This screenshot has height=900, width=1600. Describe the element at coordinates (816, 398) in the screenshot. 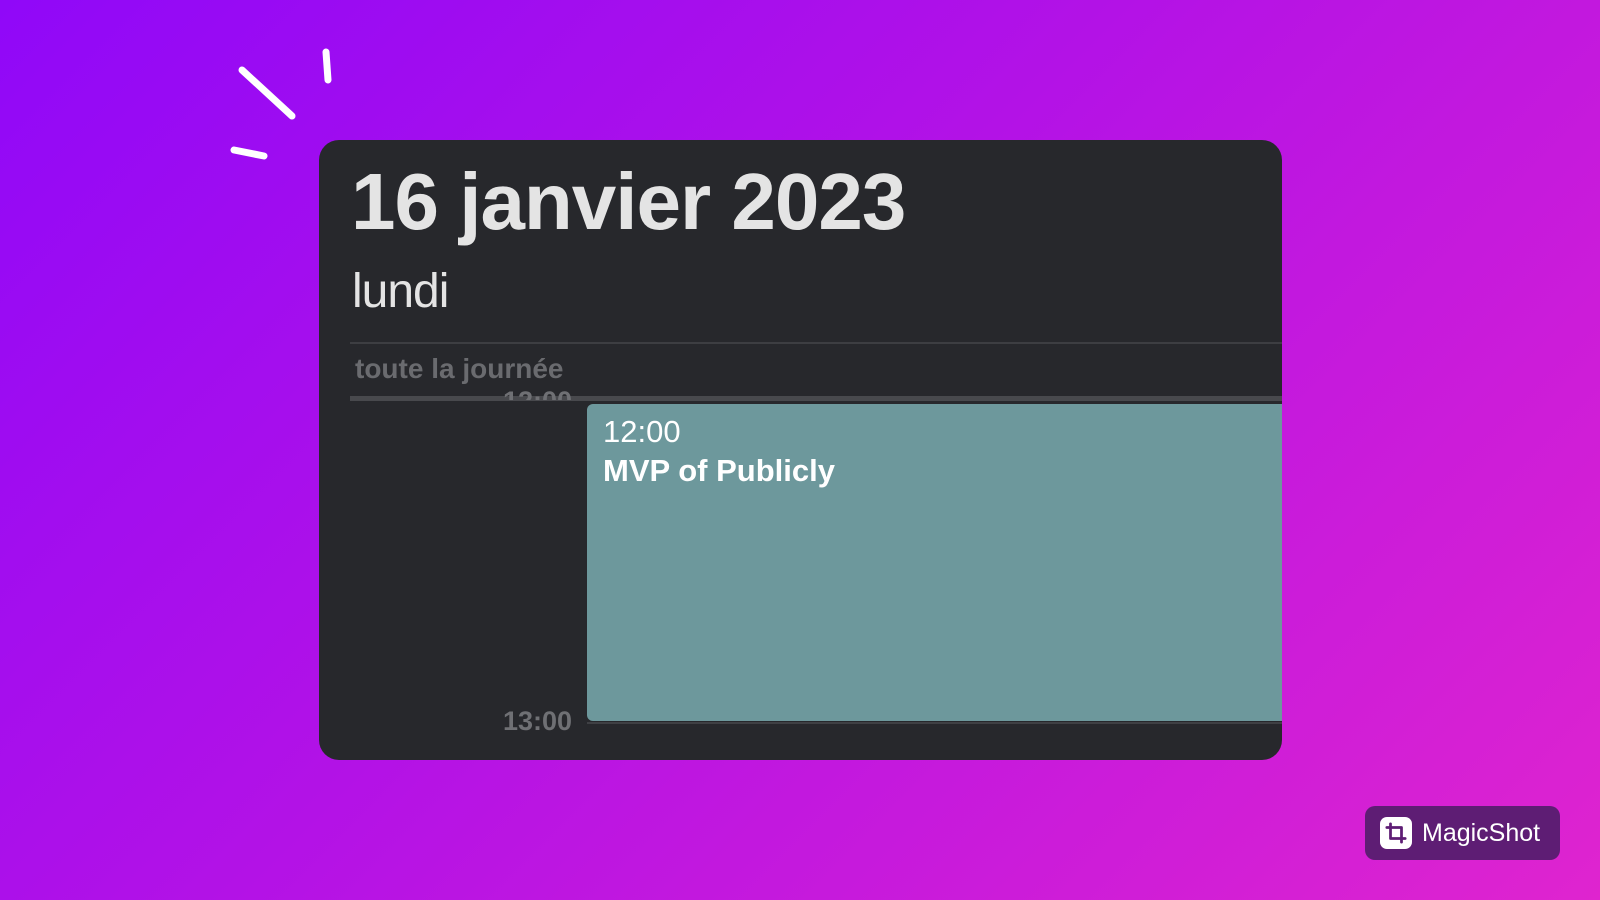

I see `all-day-divider` at that location.